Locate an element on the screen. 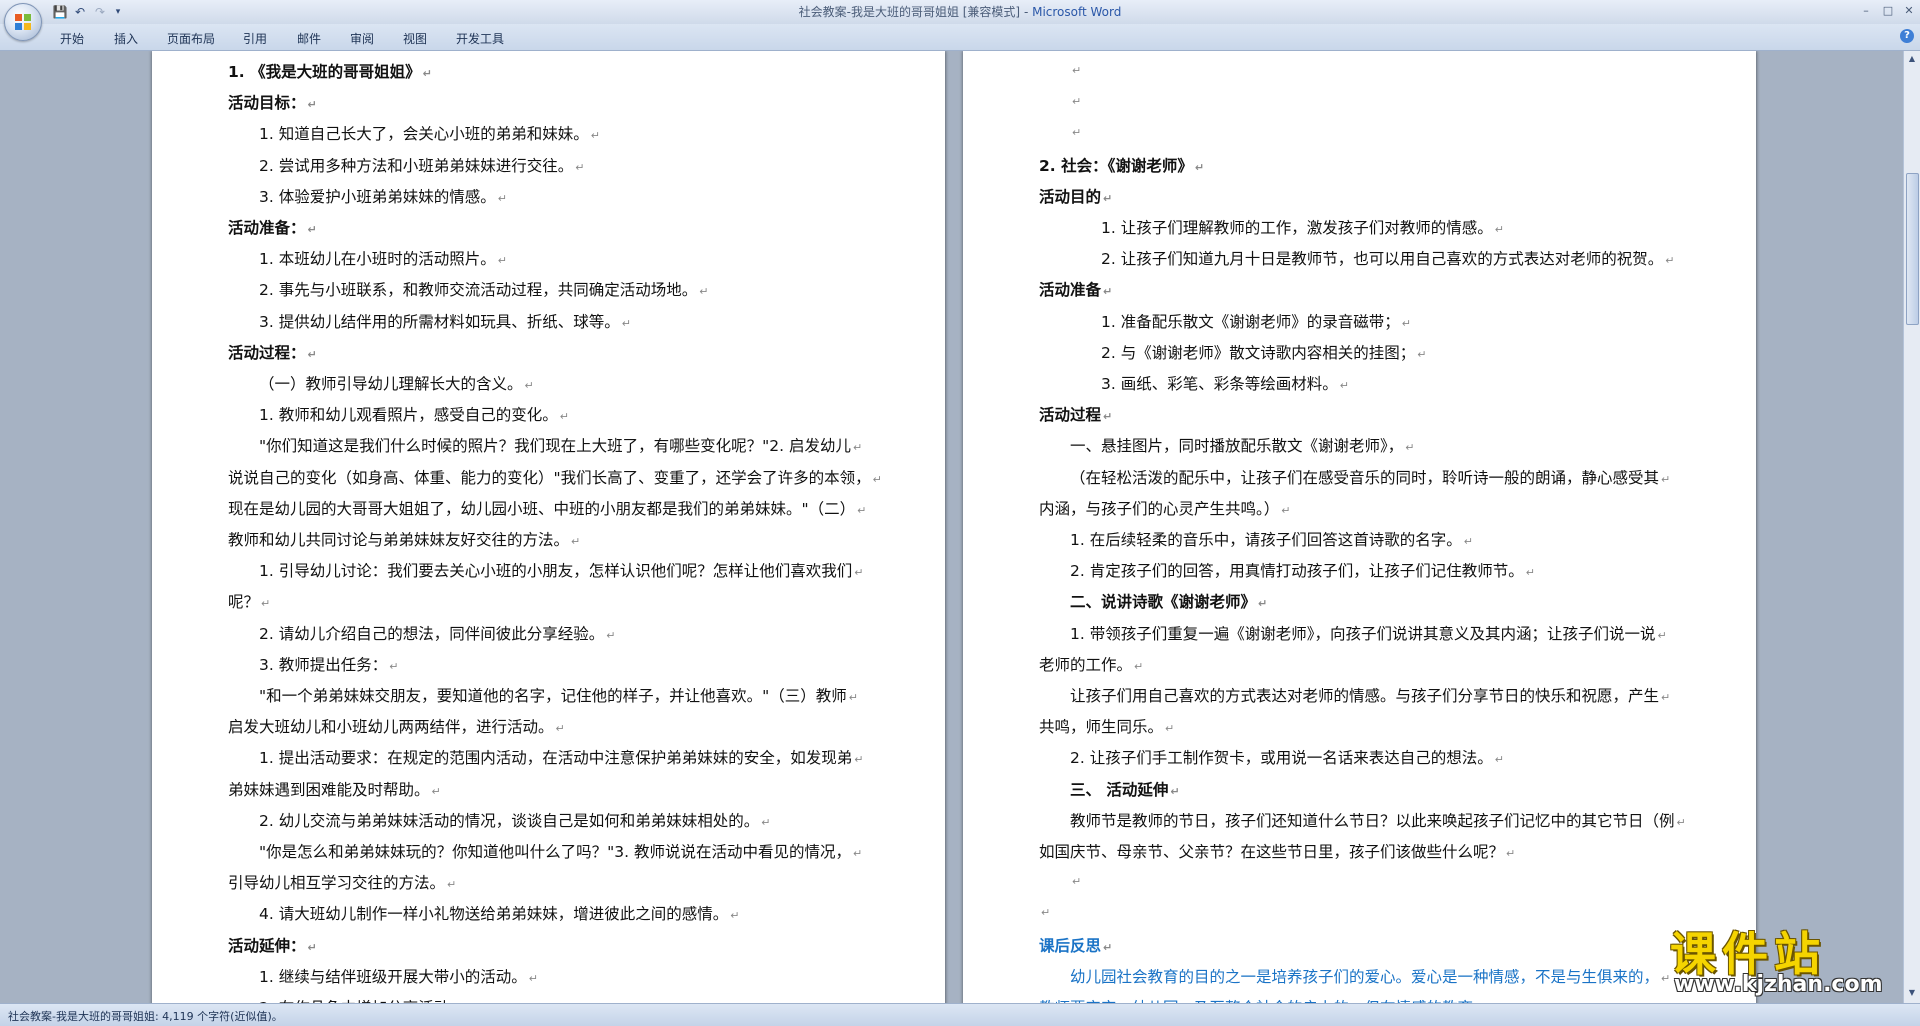  line-text: 活动过程 is located at coordinates (1070, 415).